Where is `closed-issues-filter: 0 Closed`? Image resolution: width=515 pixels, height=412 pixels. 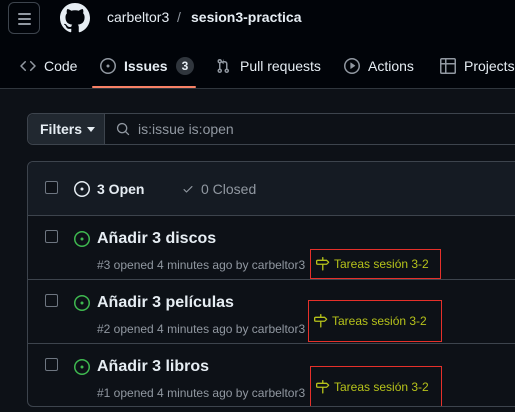 closed-issues-filter: 0 Closed is located at coordinates (219, 189).